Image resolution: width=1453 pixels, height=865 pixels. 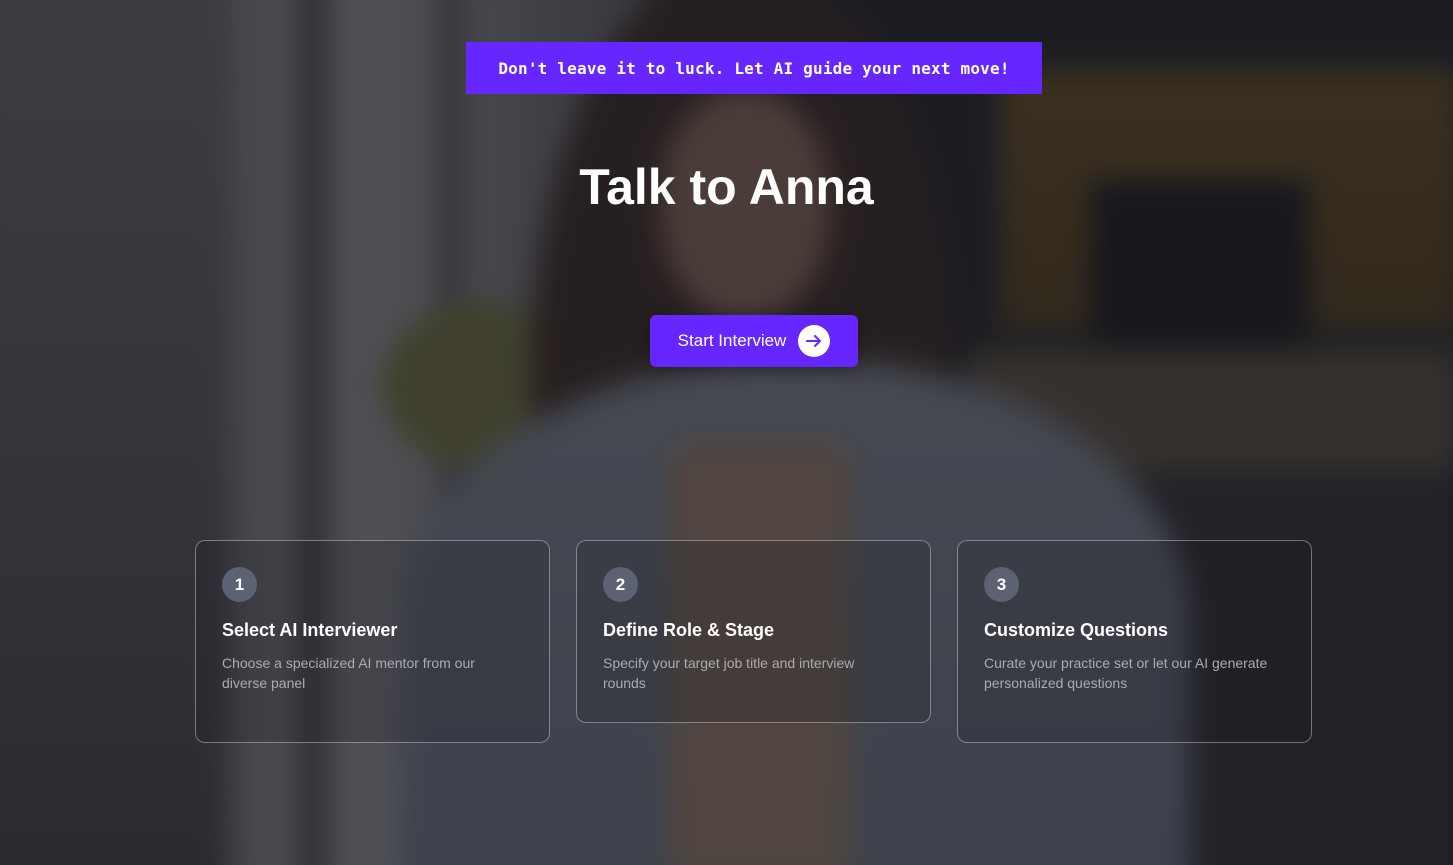 What do you see at coordinates (620, 584) in the screenshot?
I see `step-number-badge: 2` at bounding box center [620, 584].